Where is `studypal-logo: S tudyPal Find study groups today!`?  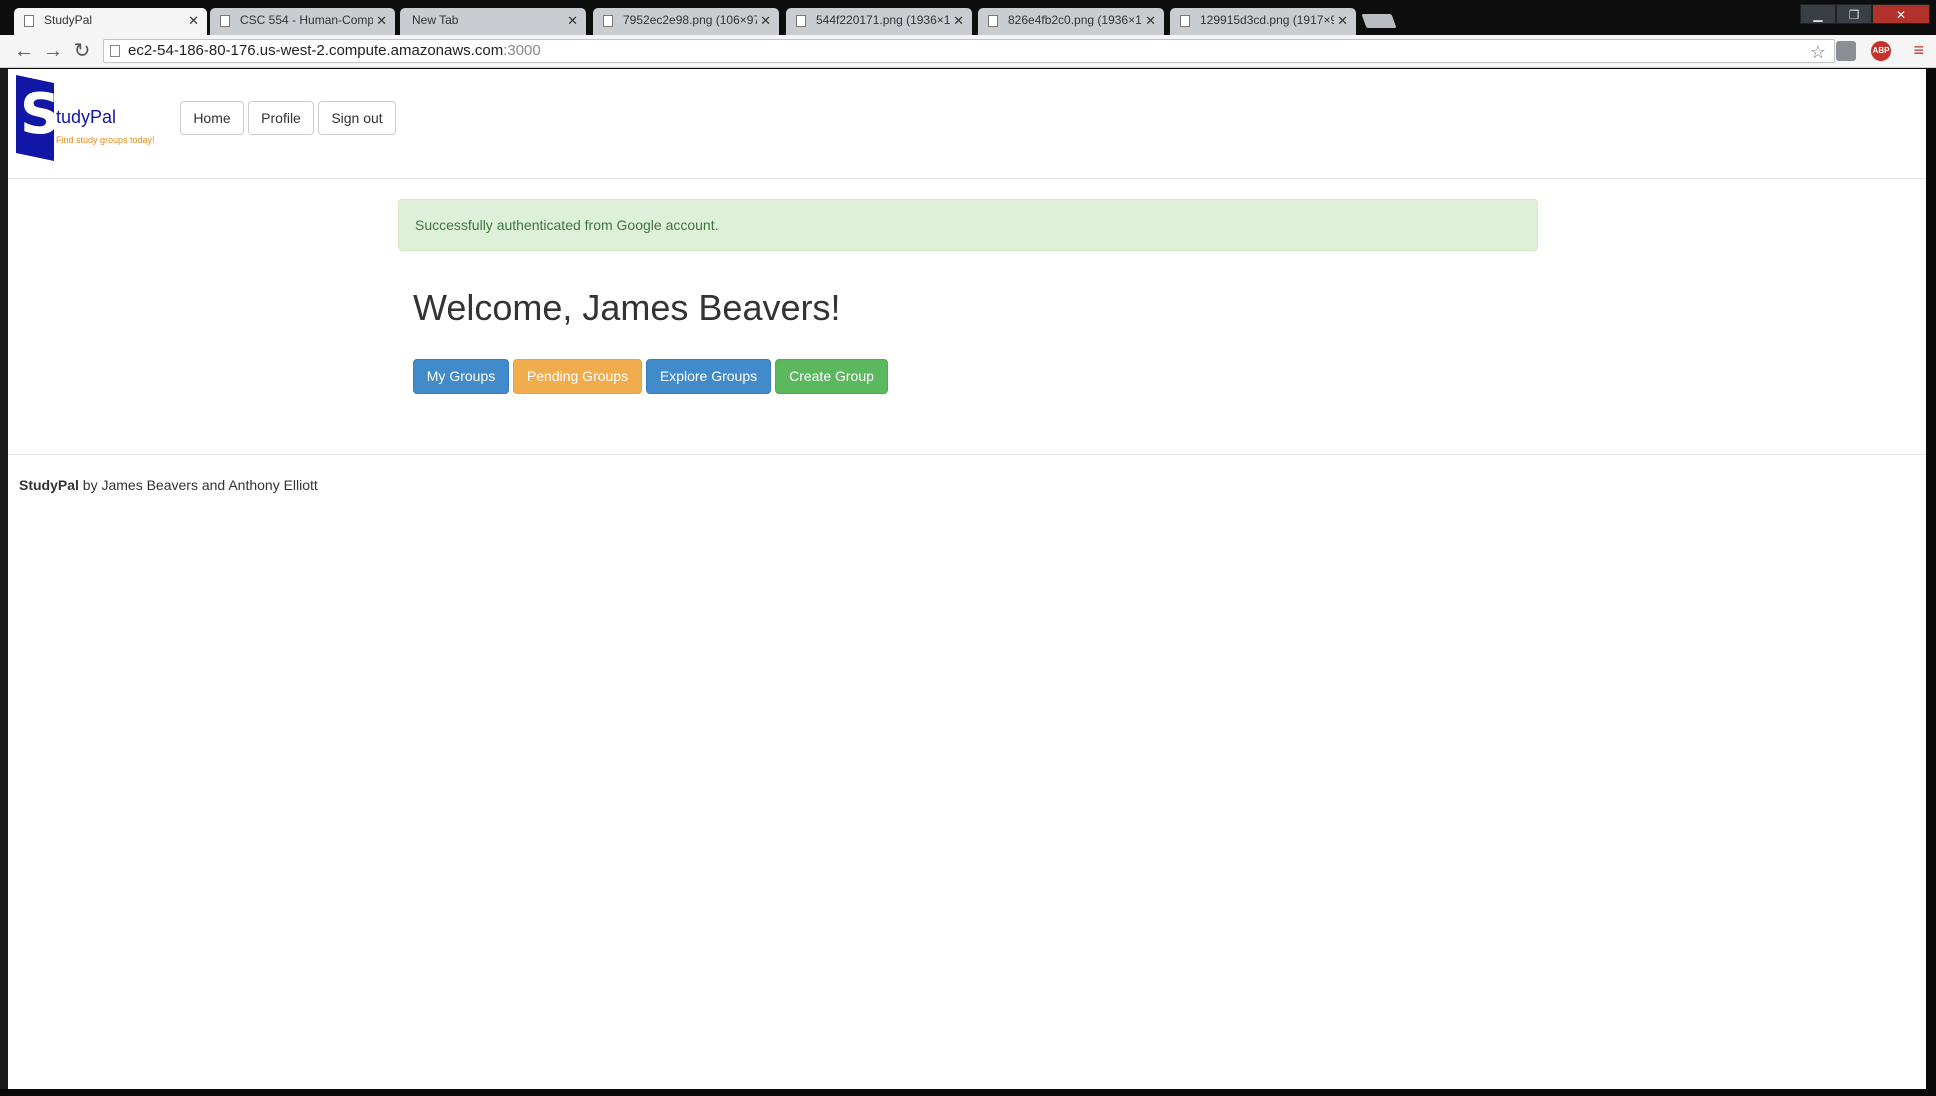 studypal-logo: S tudyPal Find study groups today! is located at coordinates (96, 118).